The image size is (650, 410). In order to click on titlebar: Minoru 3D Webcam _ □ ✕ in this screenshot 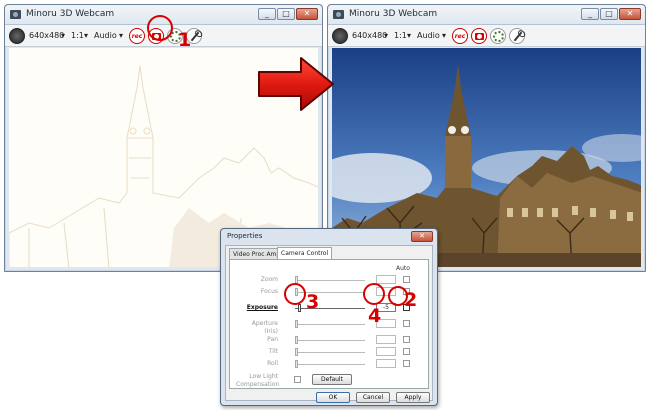, I will do `click(486, 15)`.